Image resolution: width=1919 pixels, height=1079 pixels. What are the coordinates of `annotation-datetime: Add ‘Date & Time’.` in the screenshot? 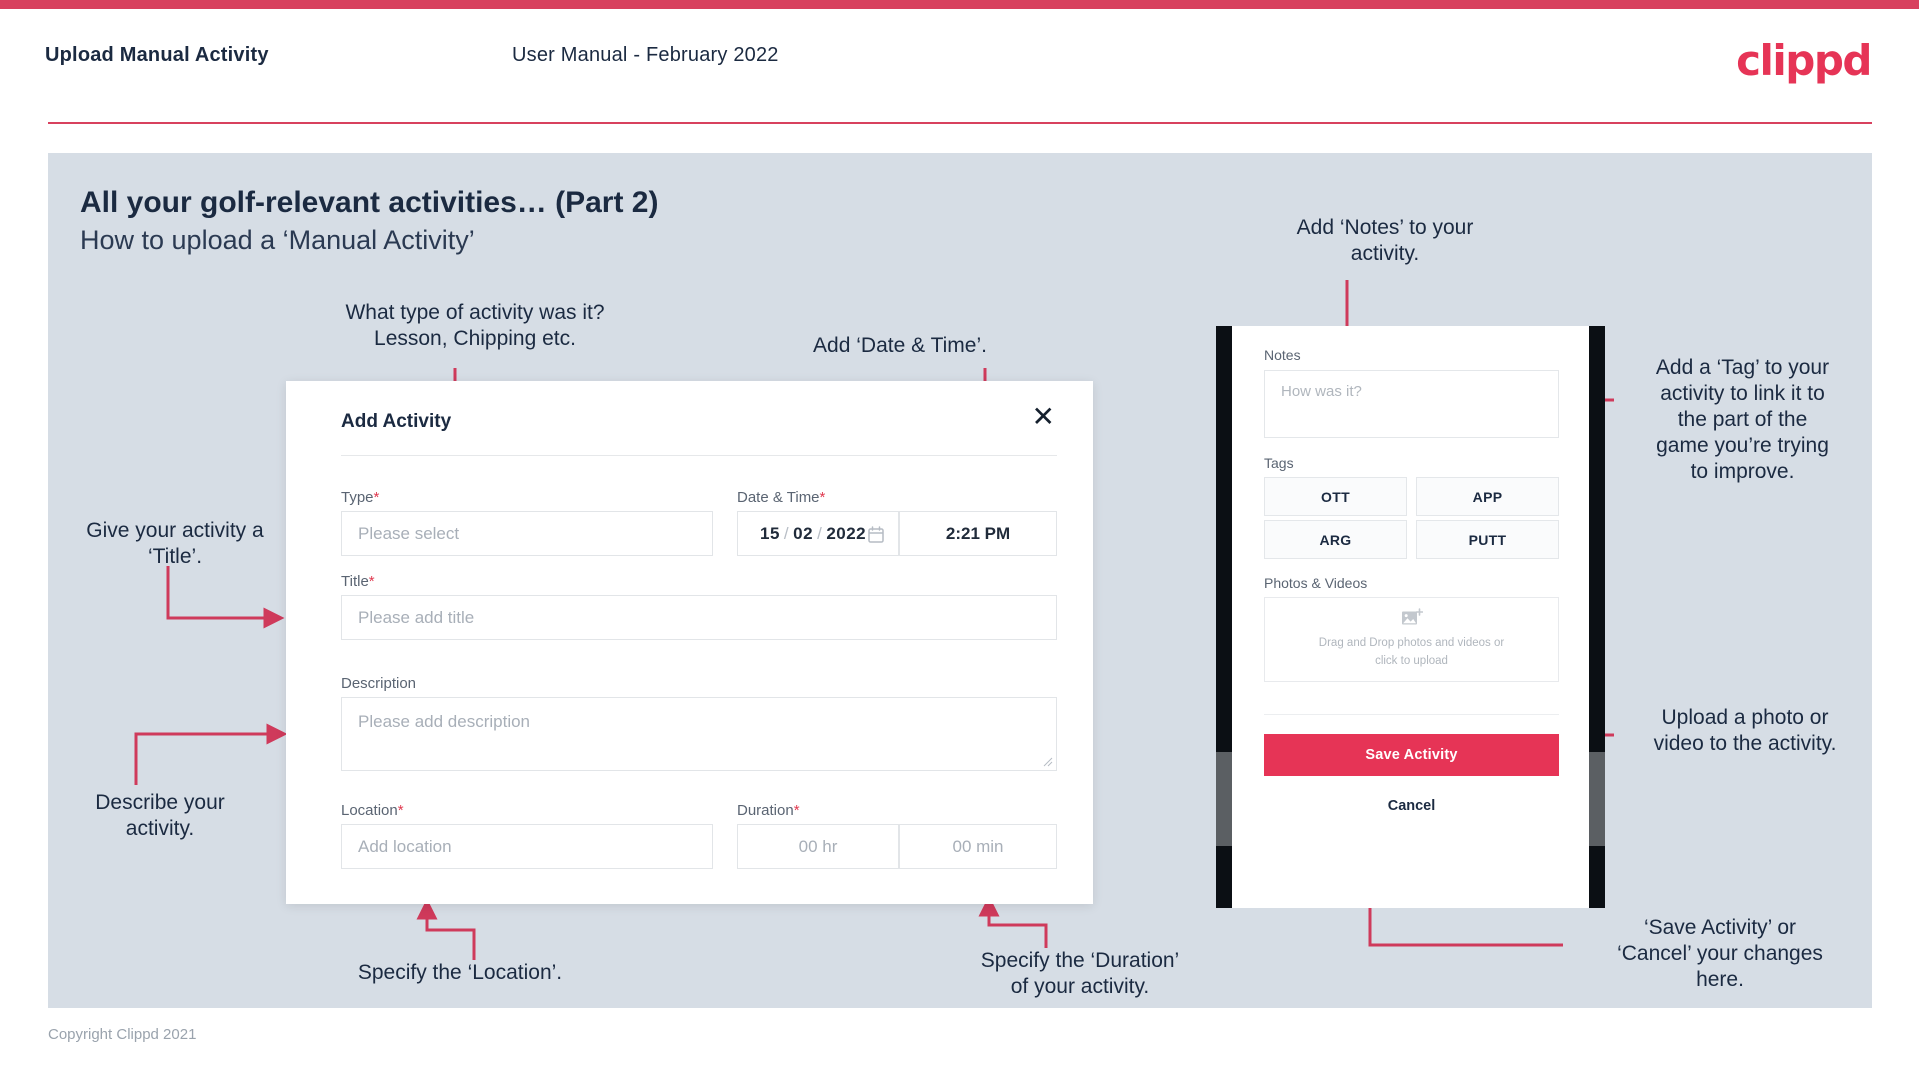 It's located at (900, 345).